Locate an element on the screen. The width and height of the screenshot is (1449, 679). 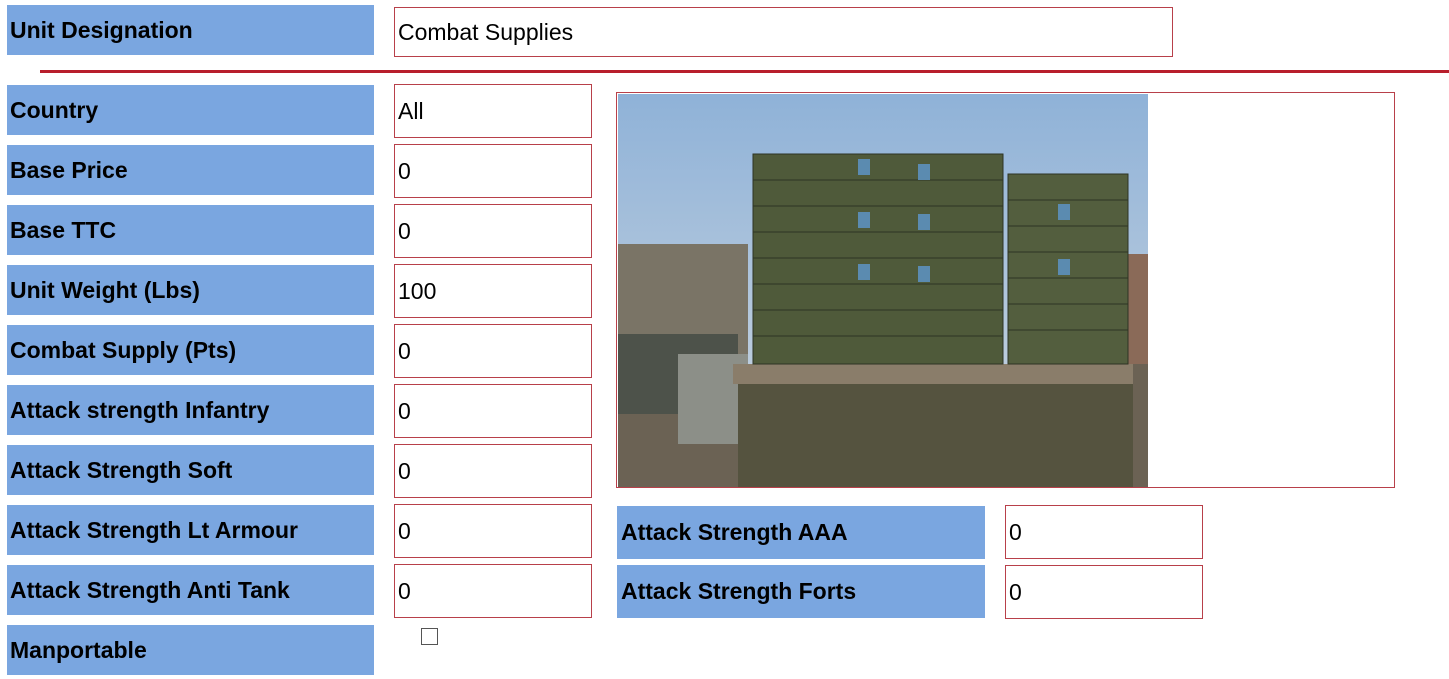
attack-lt-armour-label: Attack Strength Lt Armour is located at coordinates (190, 530).